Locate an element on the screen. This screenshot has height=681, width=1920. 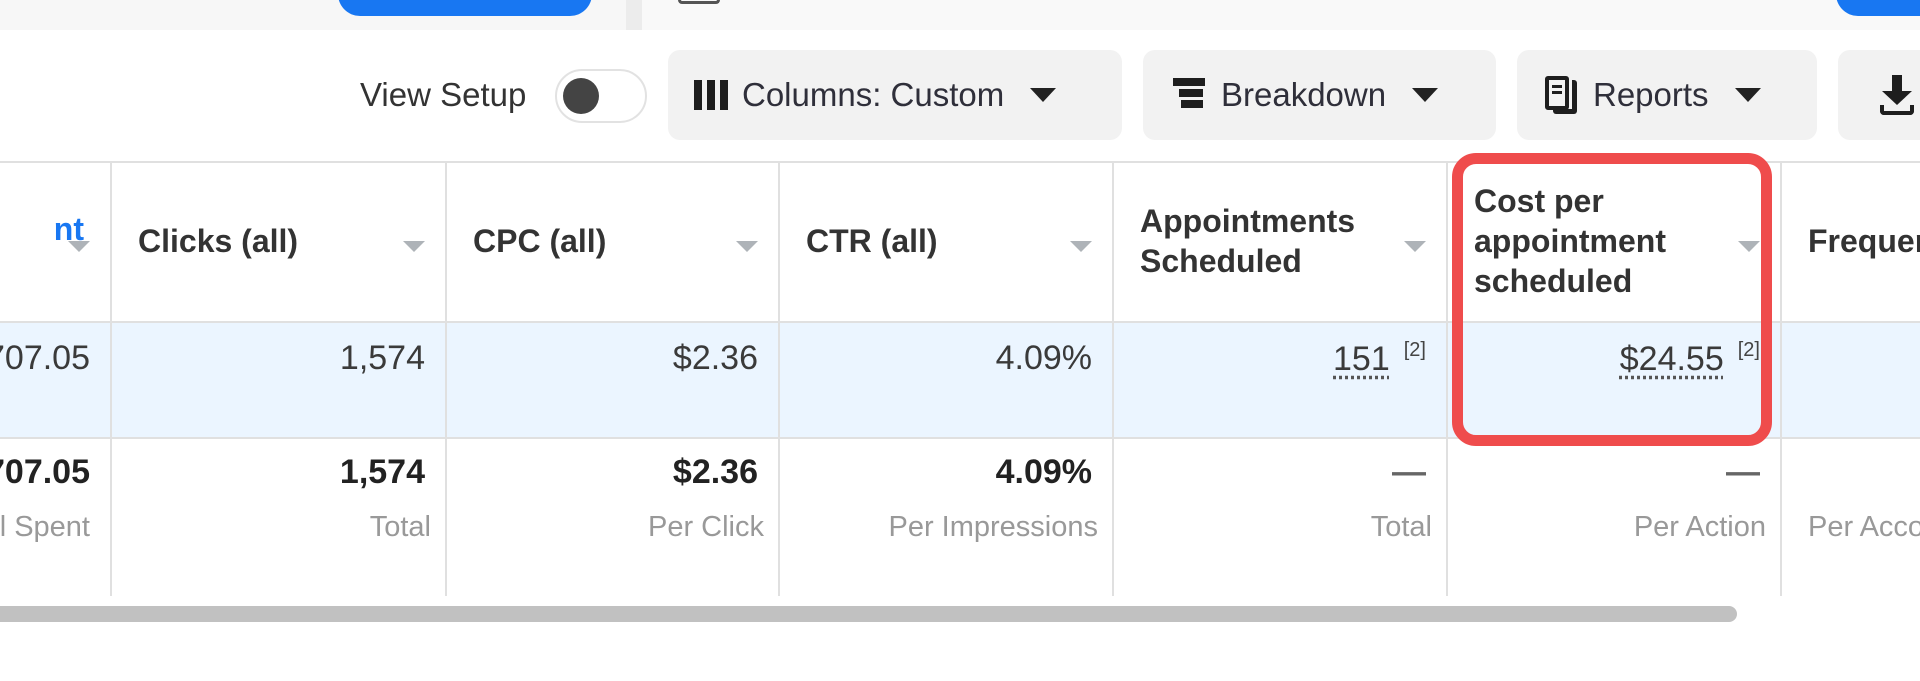
totals-cell: Per Acco is located at coordinates (1851, 517).